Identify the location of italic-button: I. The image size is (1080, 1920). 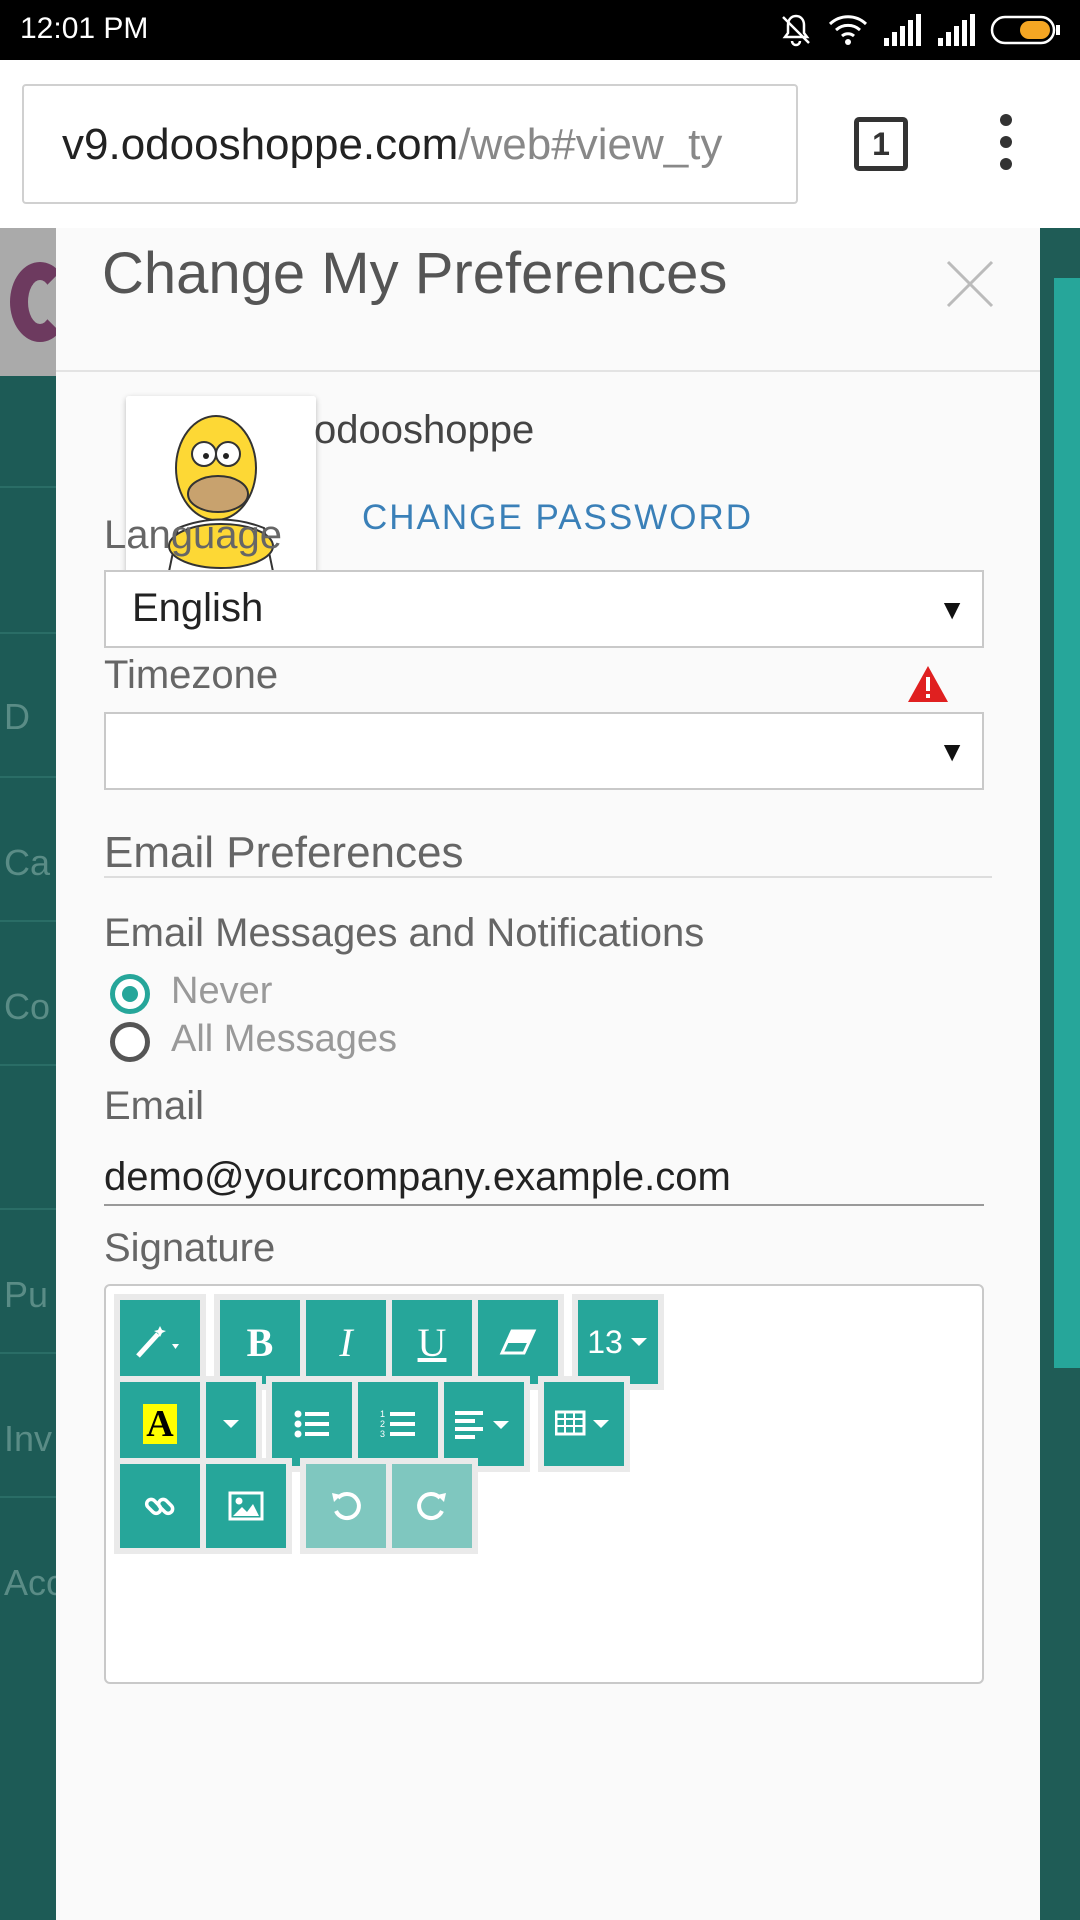
(346, 1342).